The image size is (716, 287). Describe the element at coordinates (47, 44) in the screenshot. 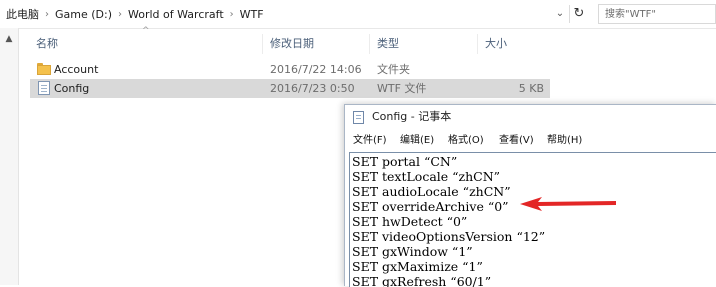

I see `column-header-name: 名称` at that location.